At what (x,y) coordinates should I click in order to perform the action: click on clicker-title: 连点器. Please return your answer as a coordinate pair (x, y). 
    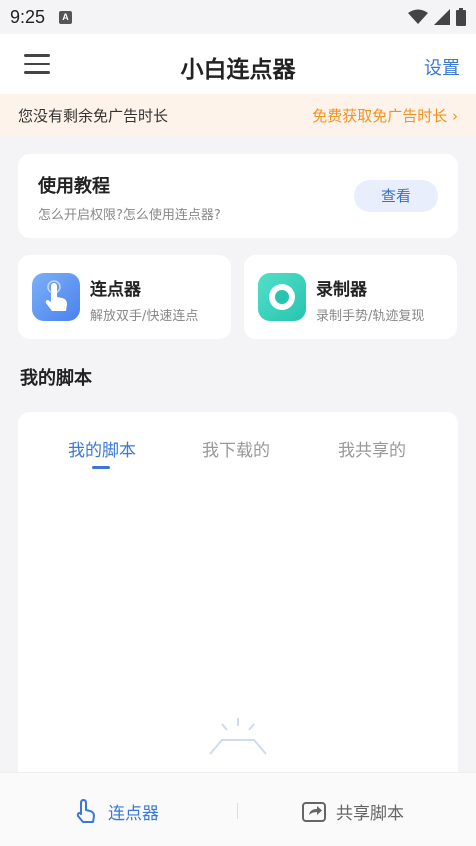
    Looking at the image, I should click on (115, 290).